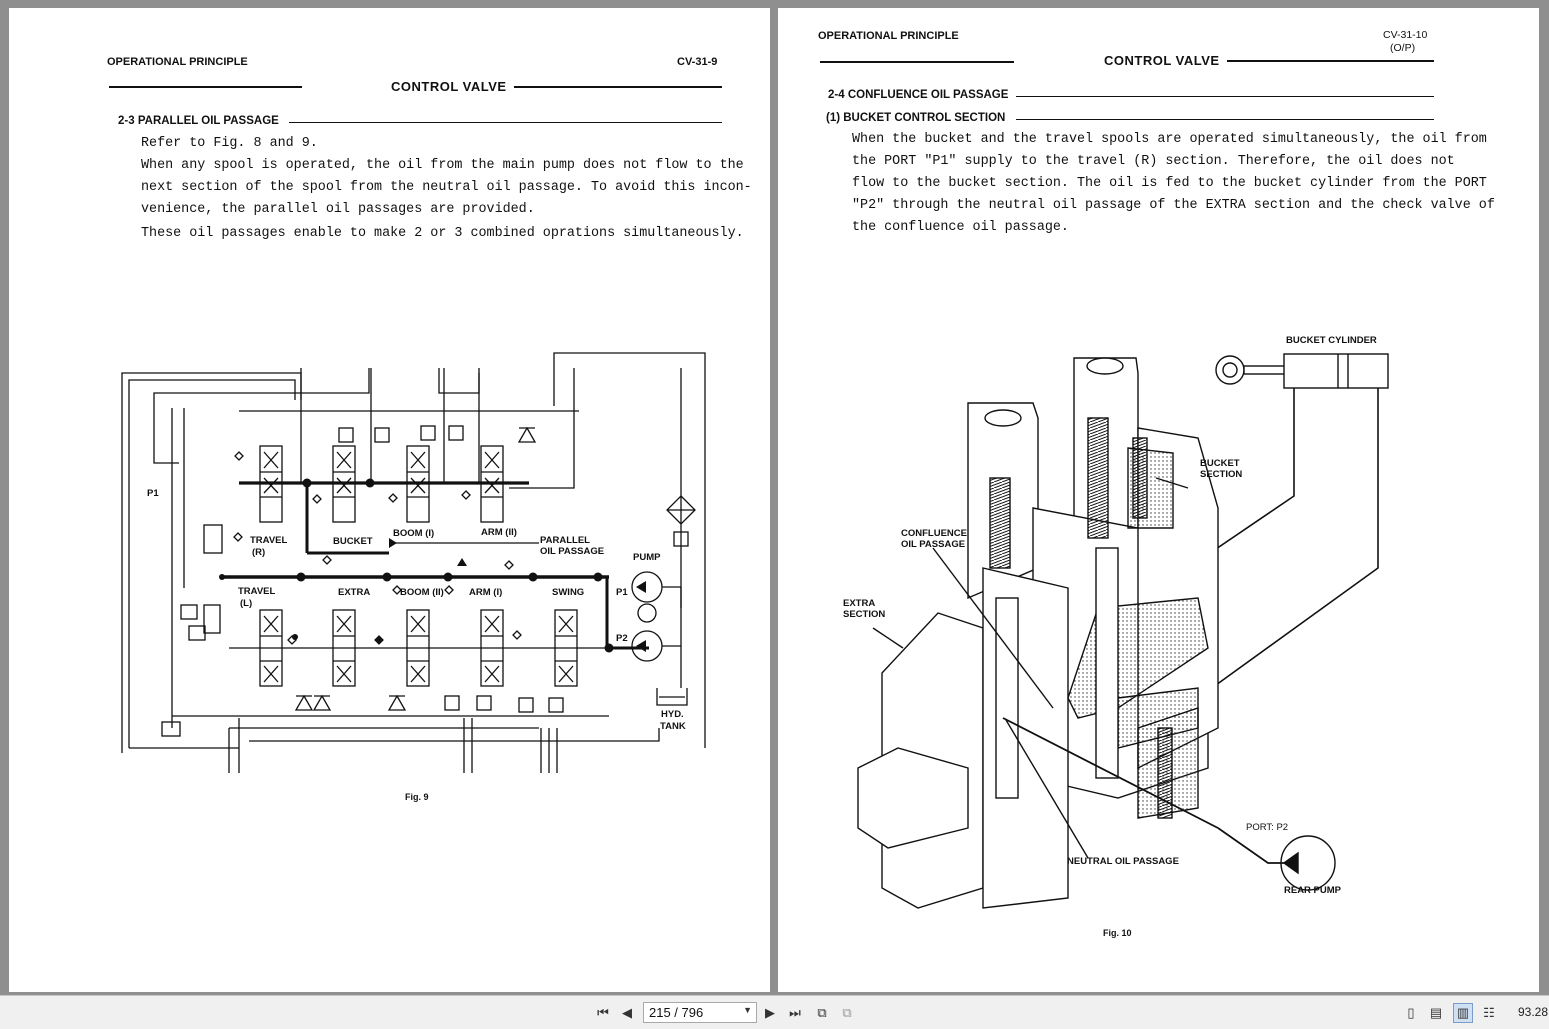 The image size is (1549, 1029). I want to click on label-travel-r: TRAVEL, so click(269, 540).